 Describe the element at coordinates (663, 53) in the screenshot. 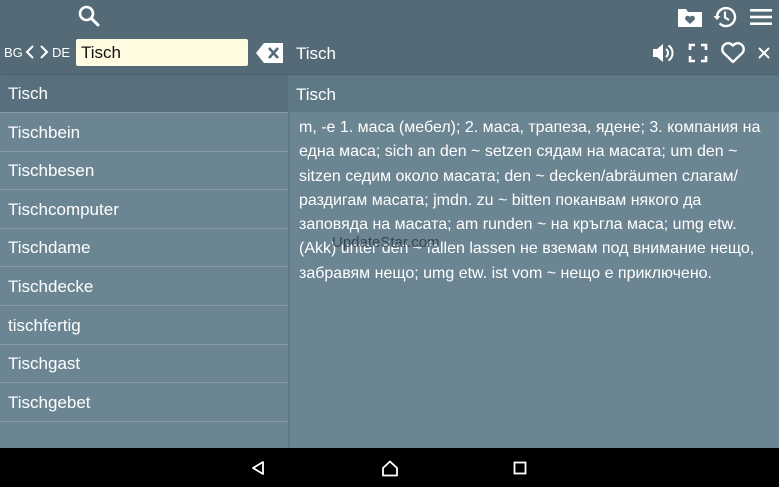

I see `speaker-icon` at that location.